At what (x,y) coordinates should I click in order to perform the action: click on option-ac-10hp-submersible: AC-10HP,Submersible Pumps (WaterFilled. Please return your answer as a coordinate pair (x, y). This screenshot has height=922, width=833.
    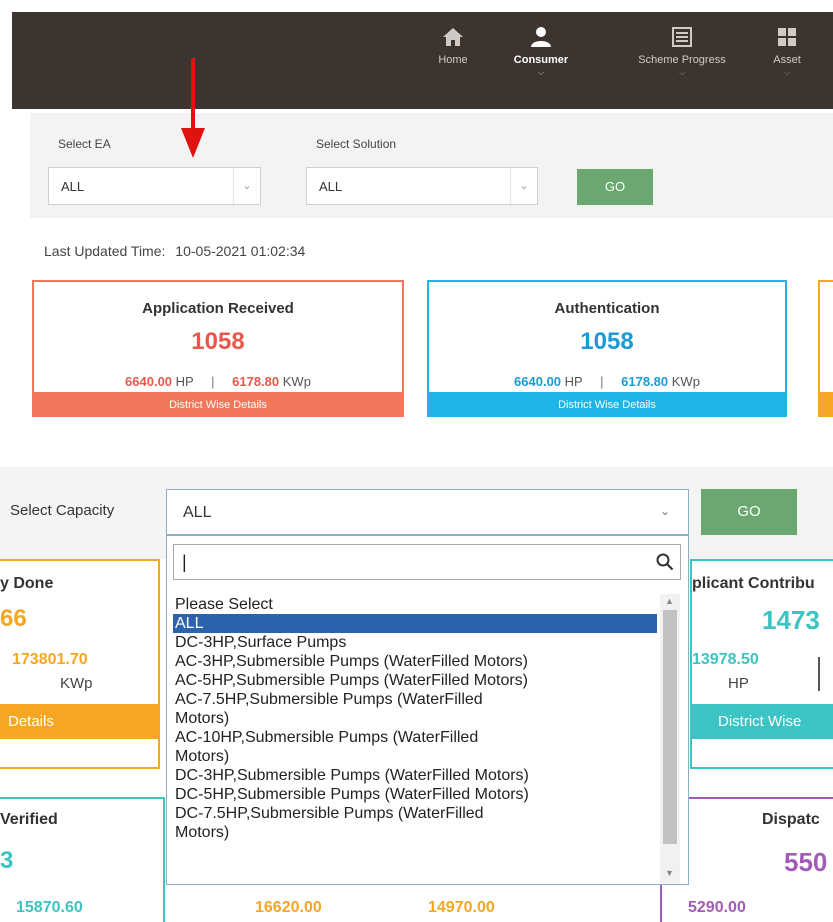
    Looking at the image, I should click on (415, 737).